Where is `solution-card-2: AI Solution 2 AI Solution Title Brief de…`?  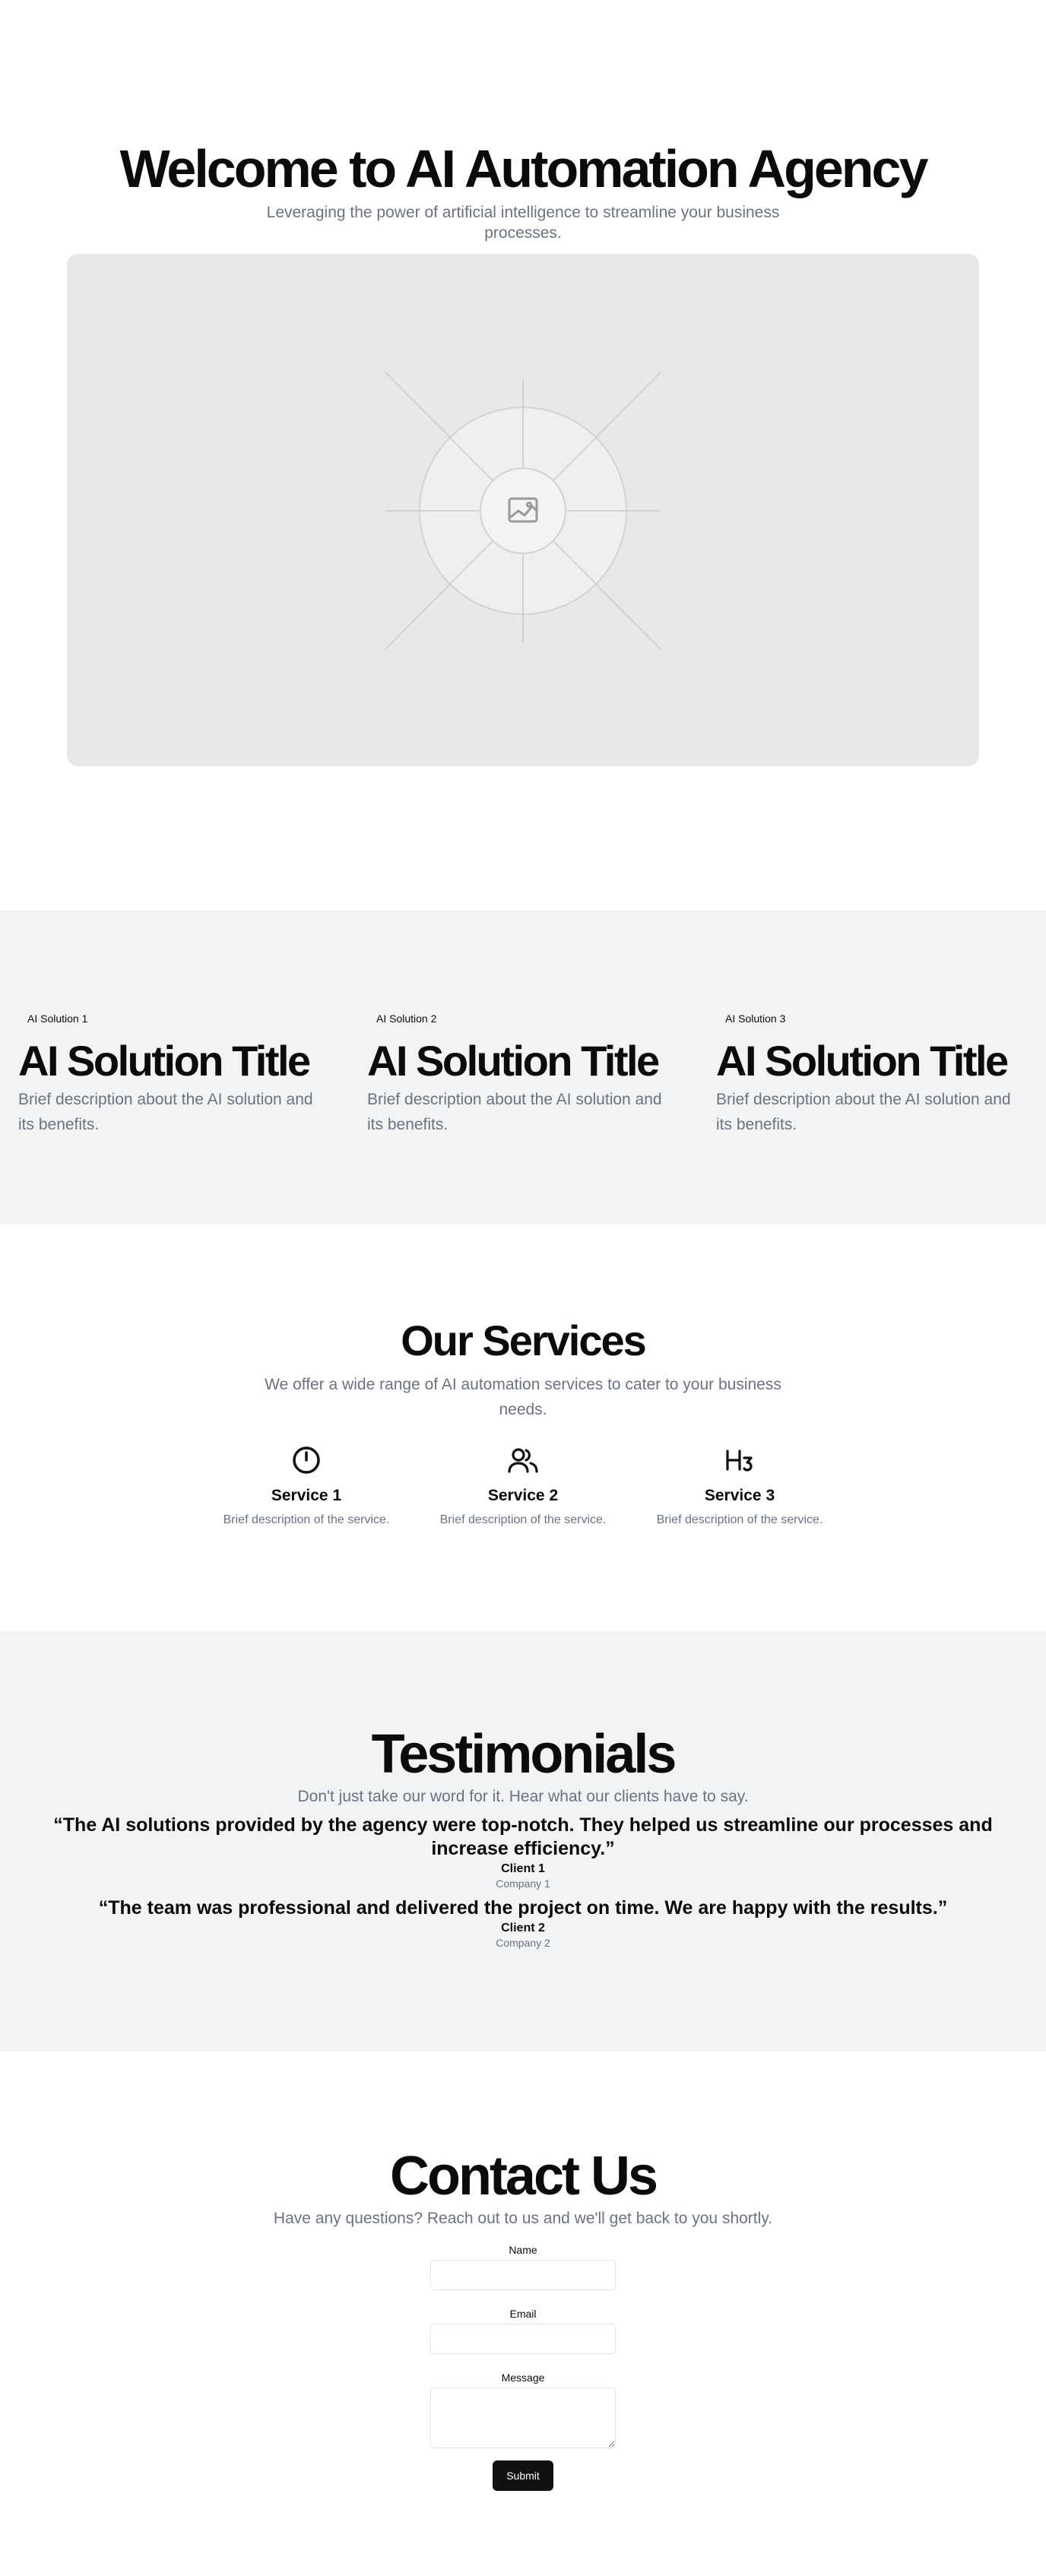
solution-card-2: AI Solution 2 AI Solution Title Brief de… is located at coordinates (523, 1073).